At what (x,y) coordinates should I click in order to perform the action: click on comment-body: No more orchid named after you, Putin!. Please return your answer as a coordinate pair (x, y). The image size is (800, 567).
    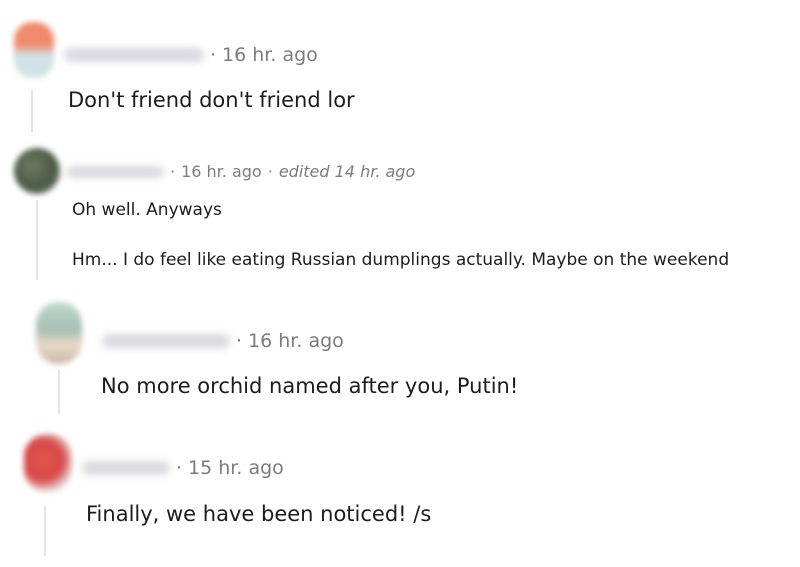
    Looking at the image, I should click on (310, 386).